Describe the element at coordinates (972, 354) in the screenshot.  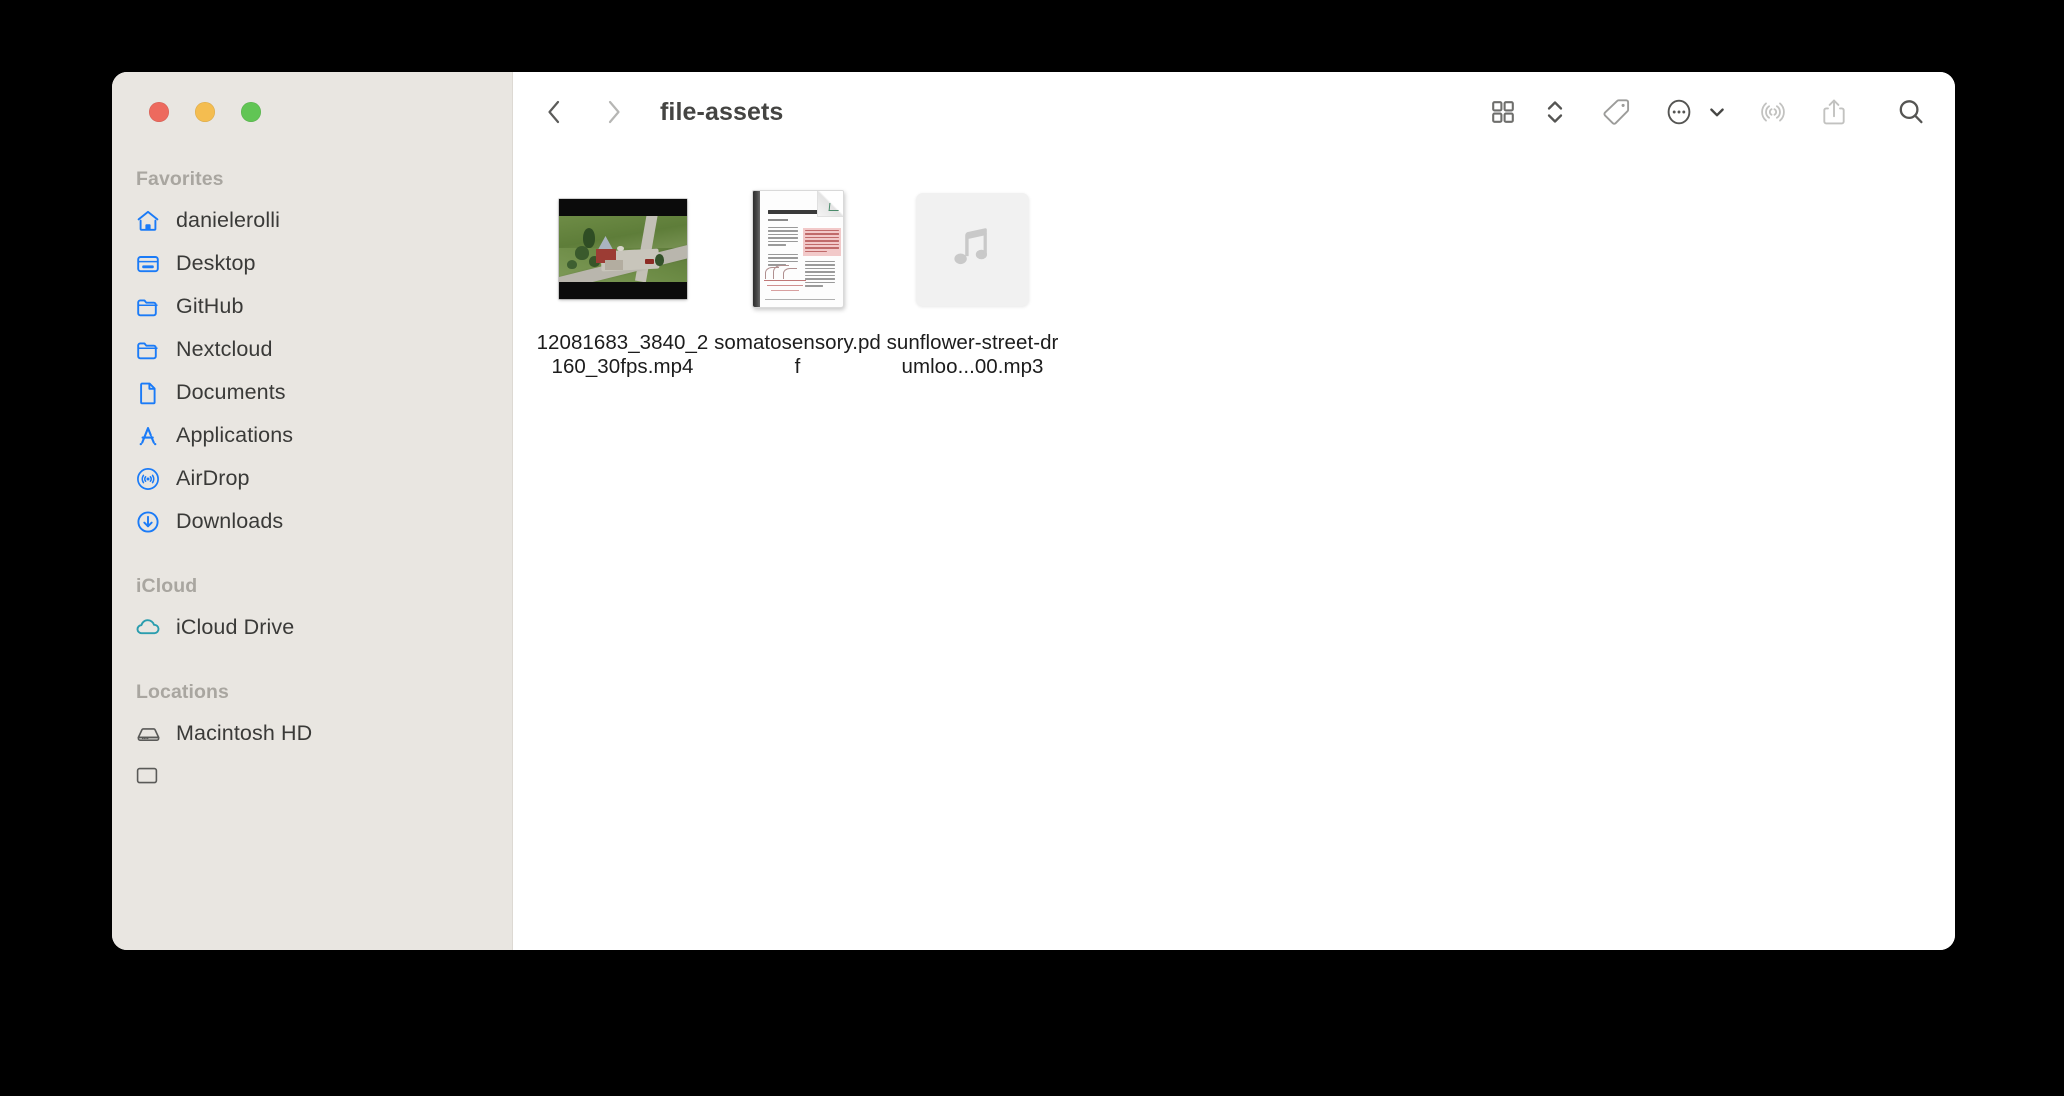
I see `file-name-label: sunflower-street-drumloo...00.mp3` at that location.